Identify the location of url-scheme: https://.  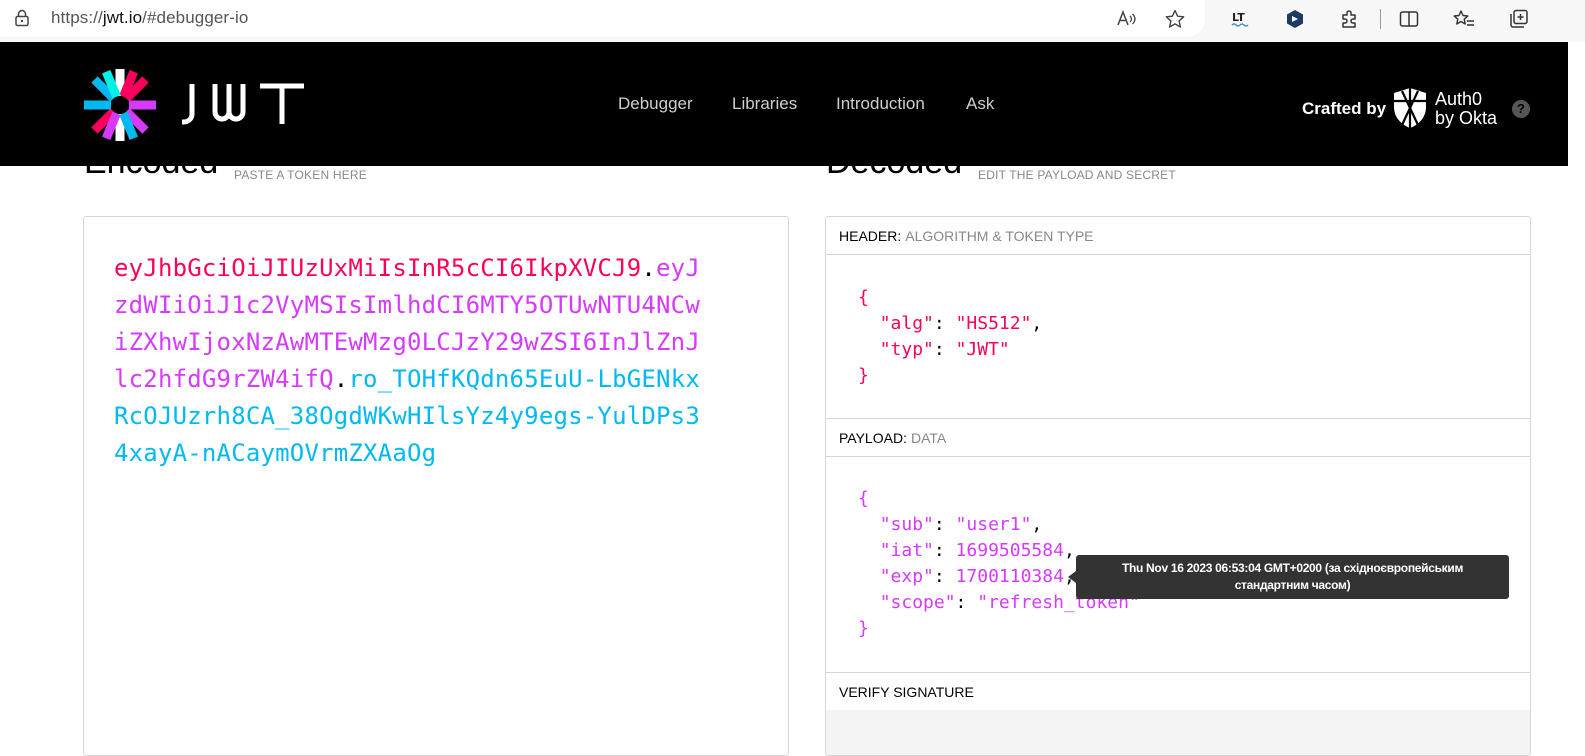
(77, 17).